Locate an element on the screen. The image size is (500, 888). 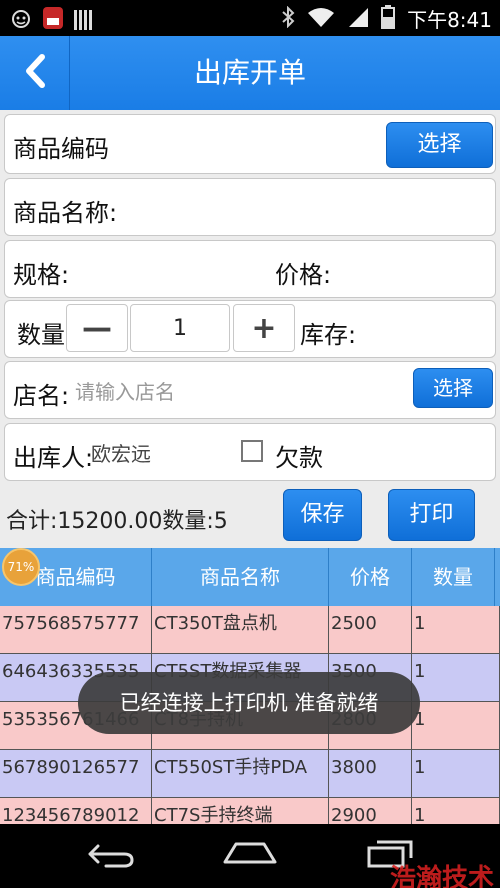
cell-name: CT550ST手持PDA is located at coordinates (240, 773).